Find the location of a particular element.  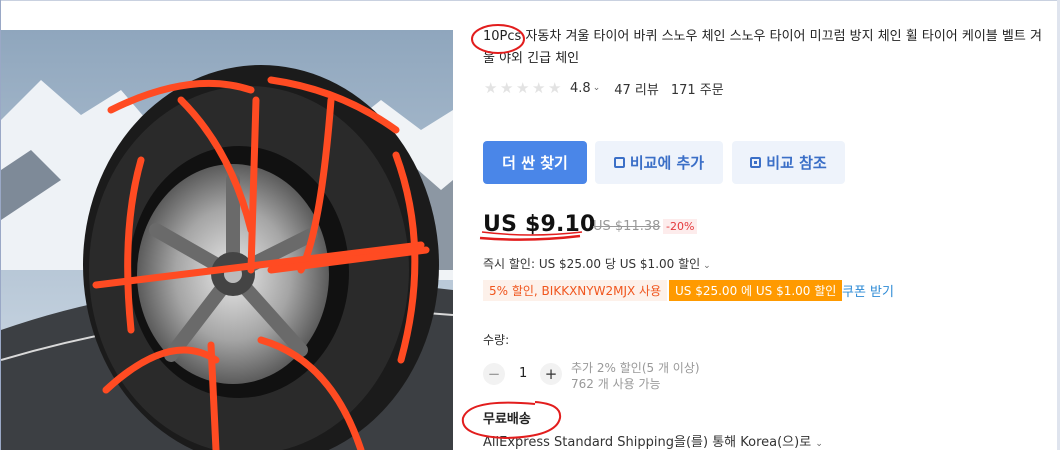

instant-discount-text: 즉시 할인: US $25.00 당 US $1.00 할인 is located at coordinates (592, 264).